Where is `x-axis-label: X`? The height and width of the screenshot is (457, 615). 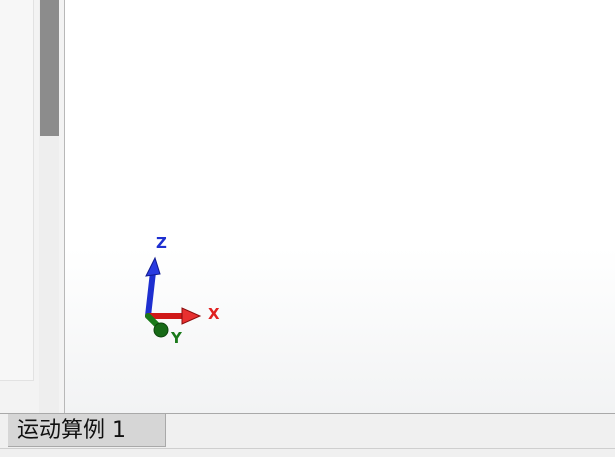
x-axis-label: X is located at coordinates (214, 314).